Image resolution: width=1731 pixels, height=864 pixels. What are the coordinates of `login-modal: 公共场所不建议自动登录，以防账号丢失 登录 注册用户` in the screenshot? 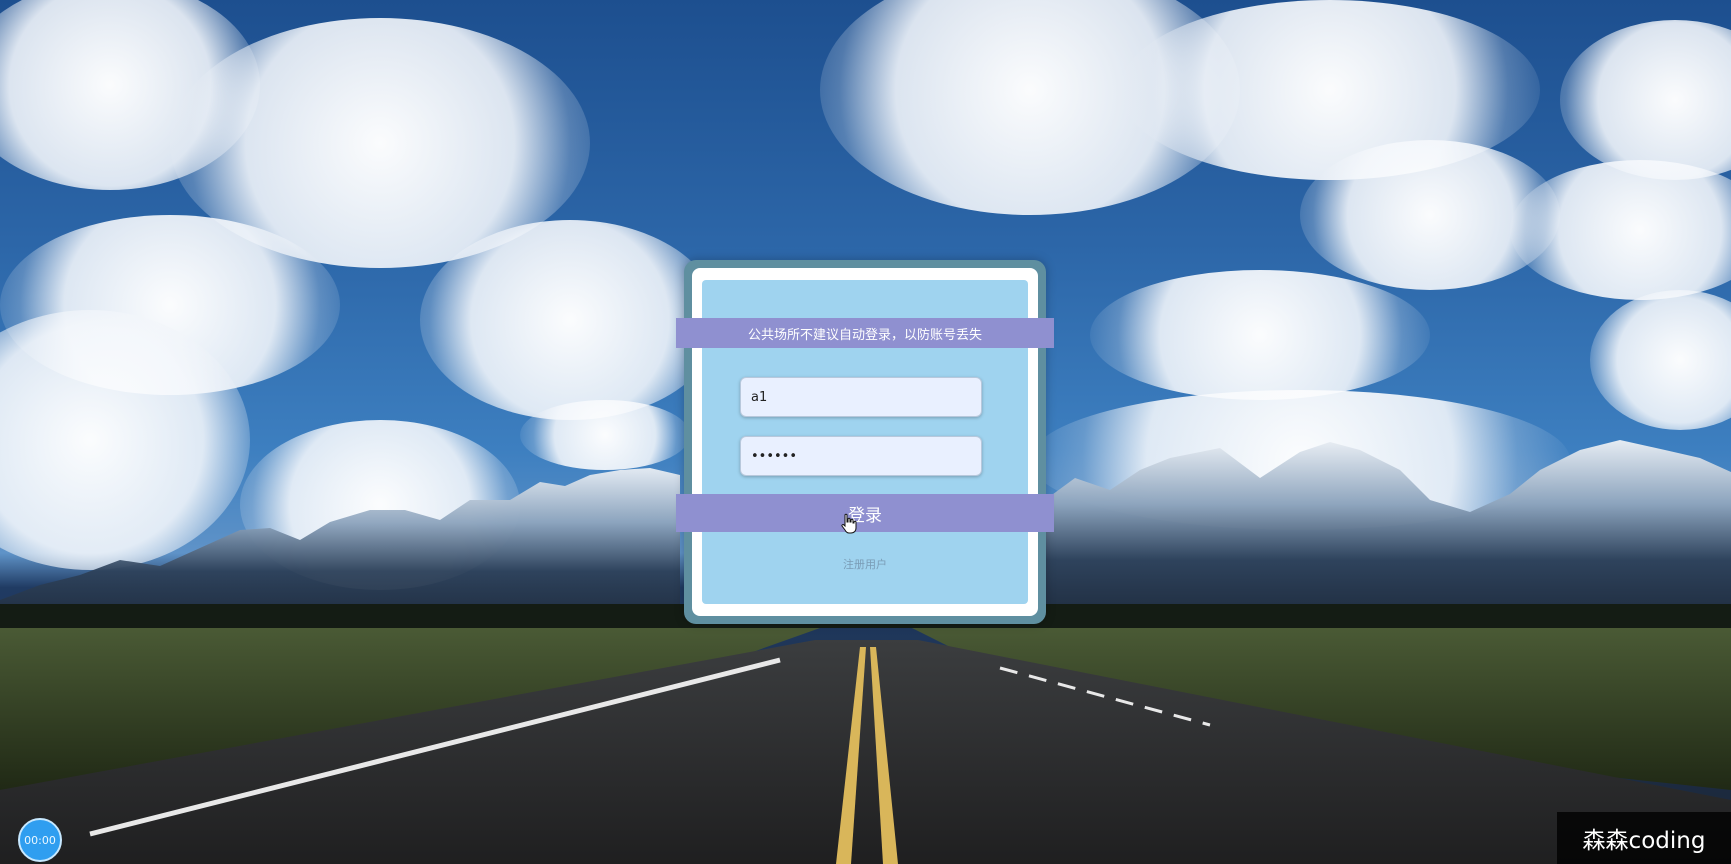 It's located at (865, 442).